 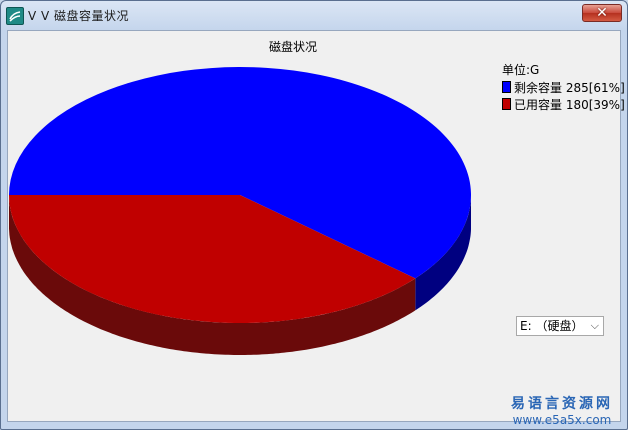 I want to click on legend-unit-label: 单位:G, so click(x=521, y=70).